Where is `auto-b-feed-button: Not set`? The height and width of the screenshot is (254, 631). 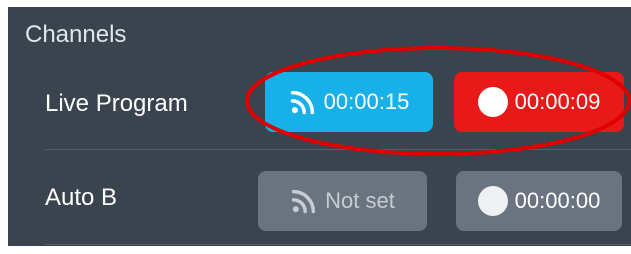
auto-b-feed-button: Not set is located at coordinates (342, 201).